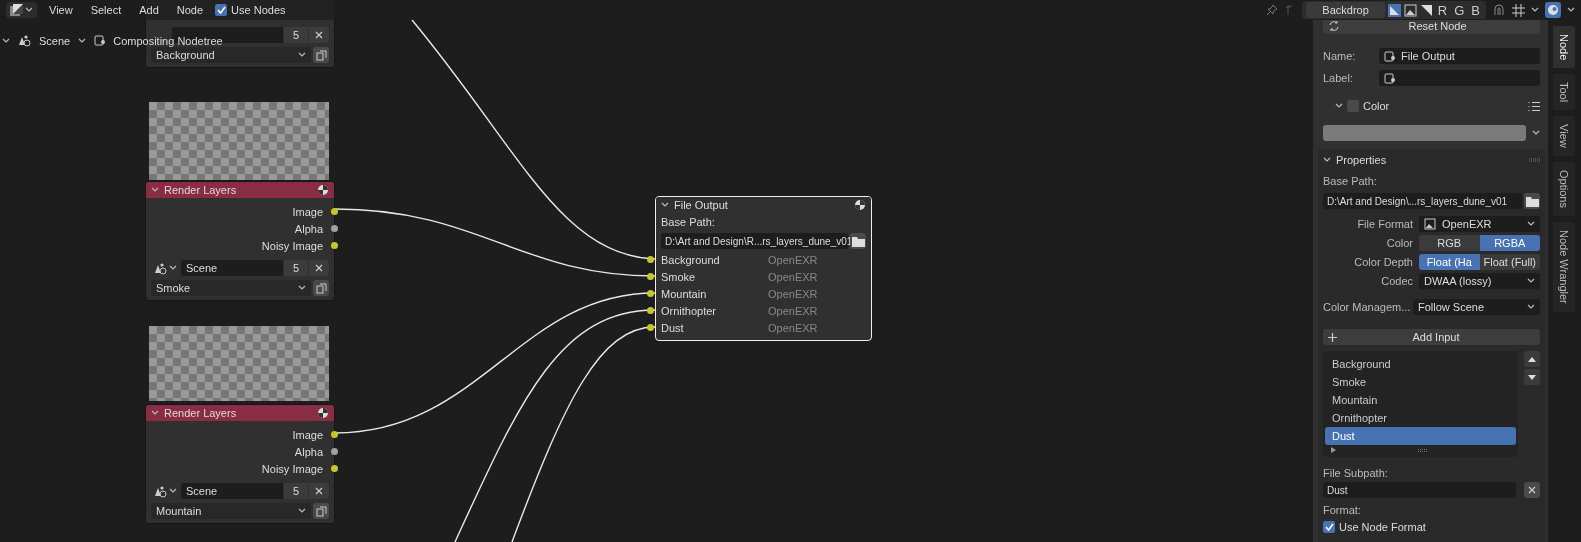  Describe the element at coordinates (1532, 359) in the screenshot. I see `move-up-button` at that location.